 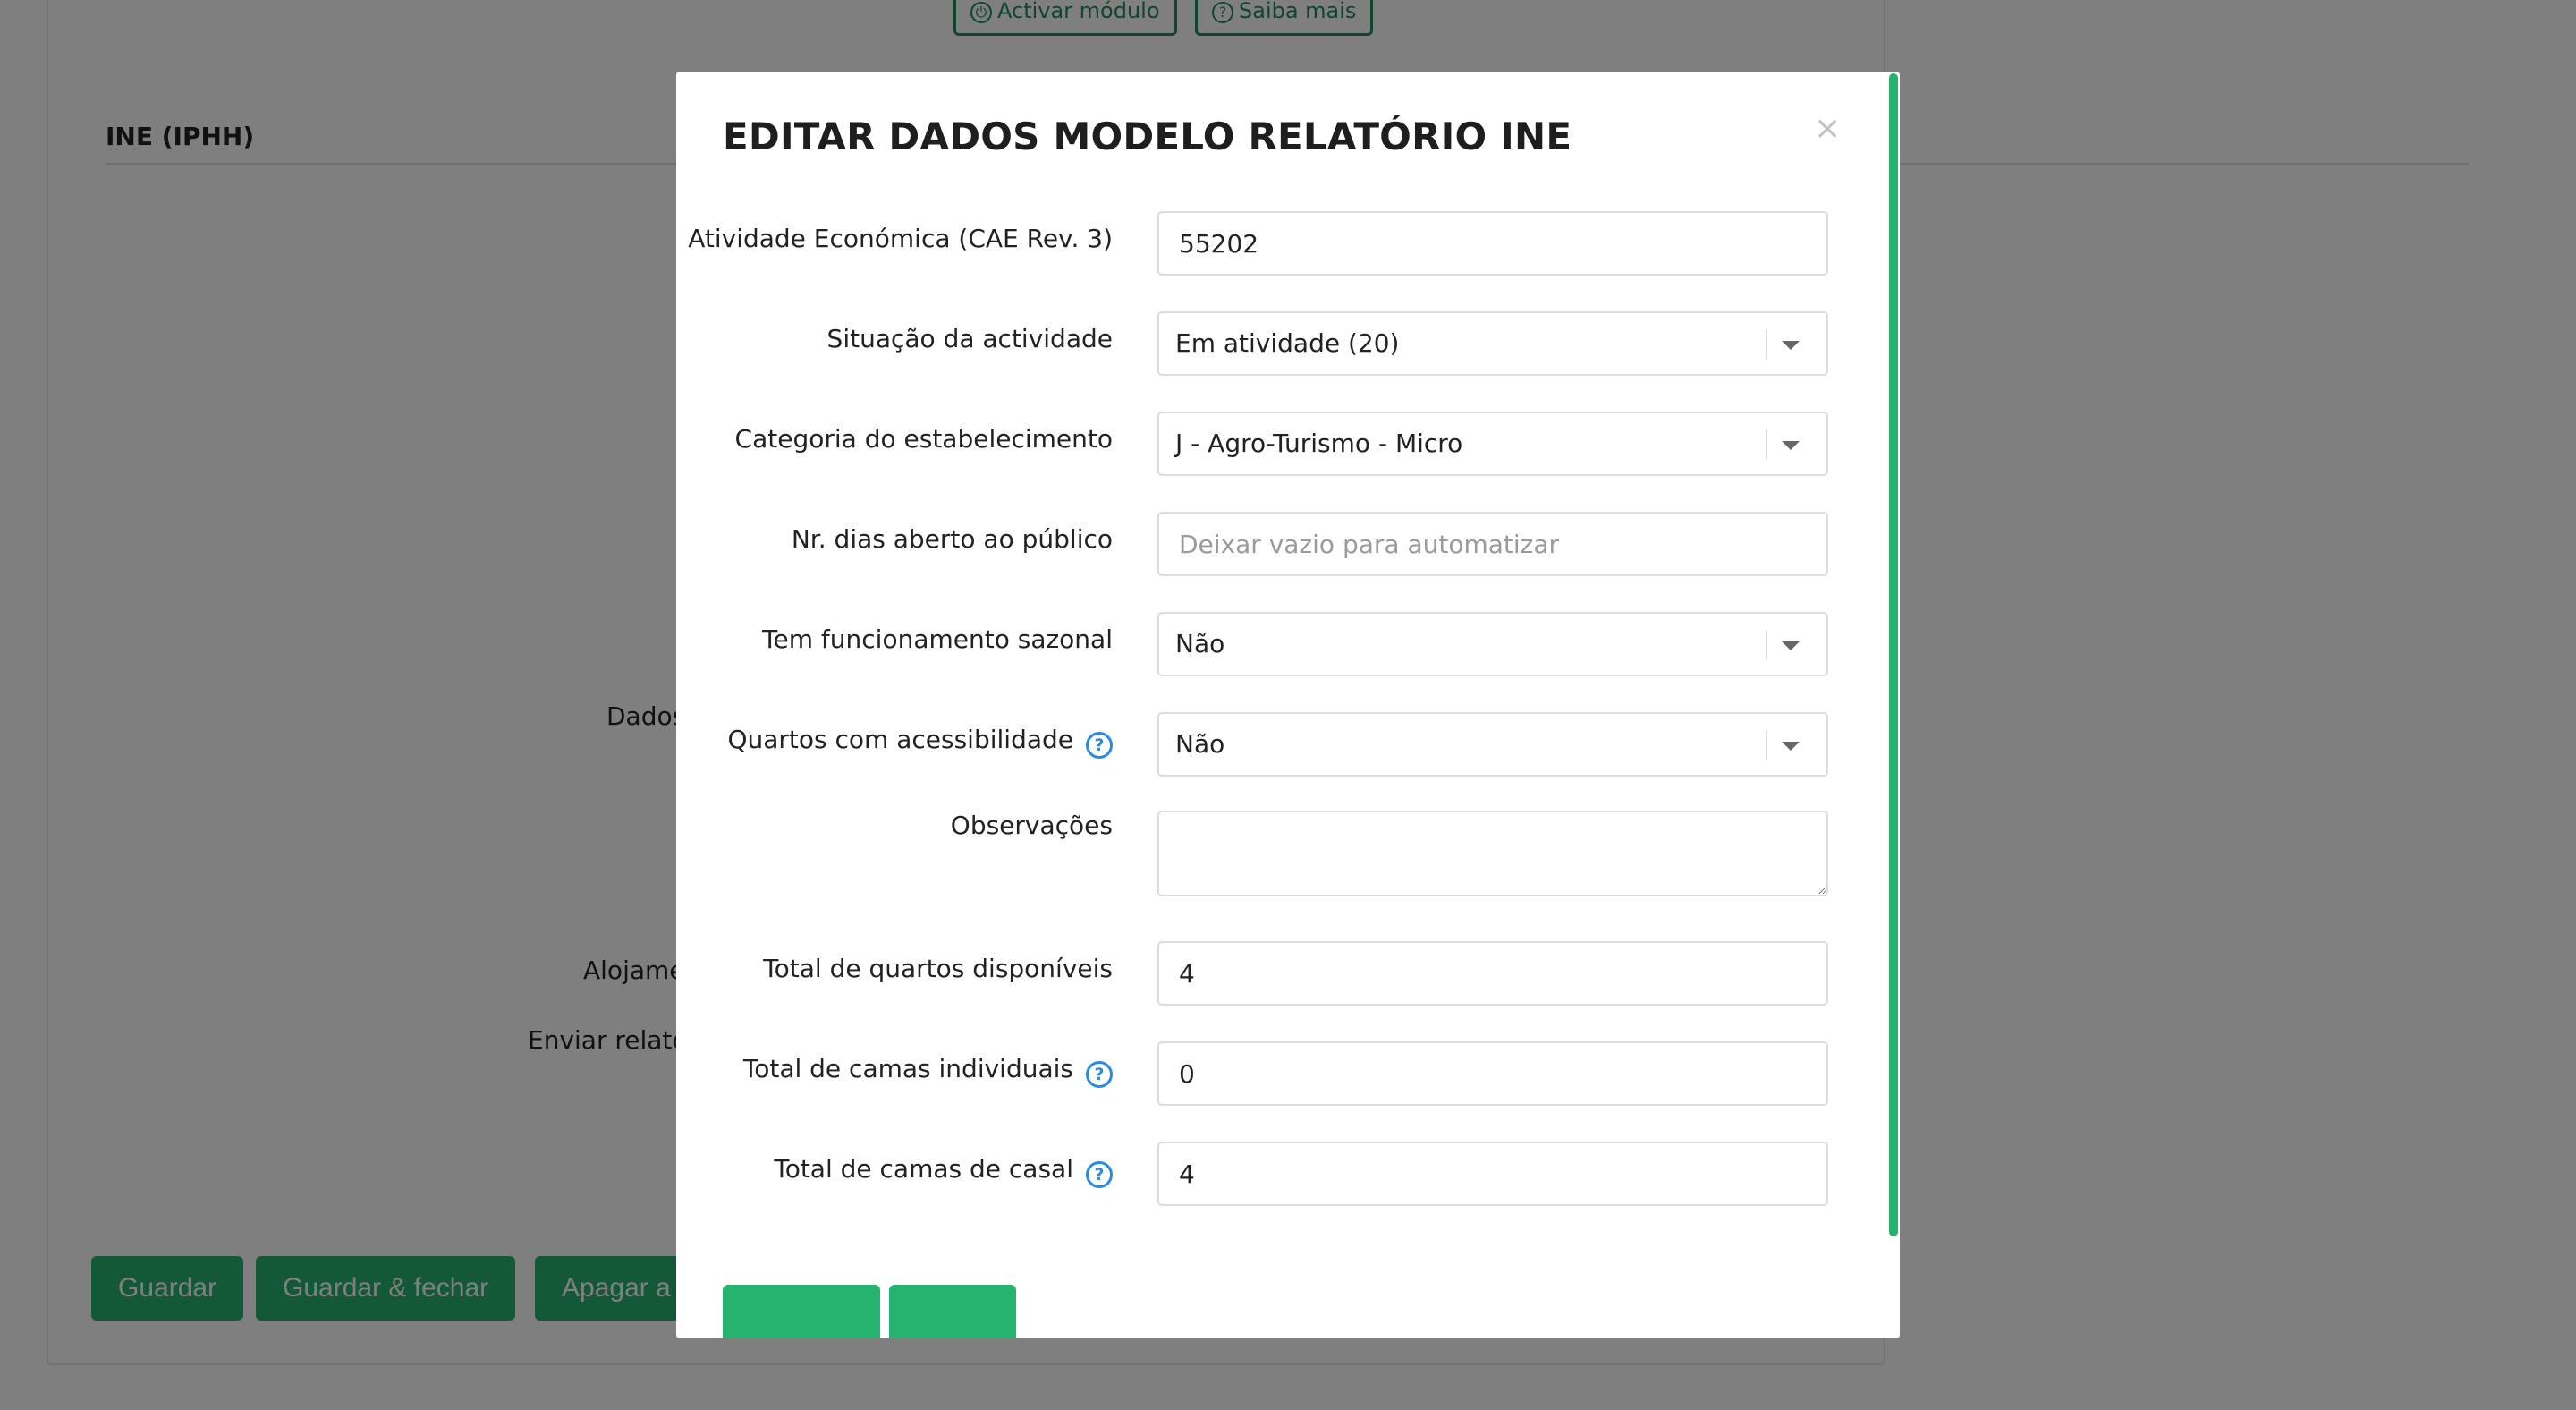 What do you see at coordinates (907, 1068) in the screenshot?
I see `camas-individuais-label: Total de camas individuais` at bounding box center [907, 1068].